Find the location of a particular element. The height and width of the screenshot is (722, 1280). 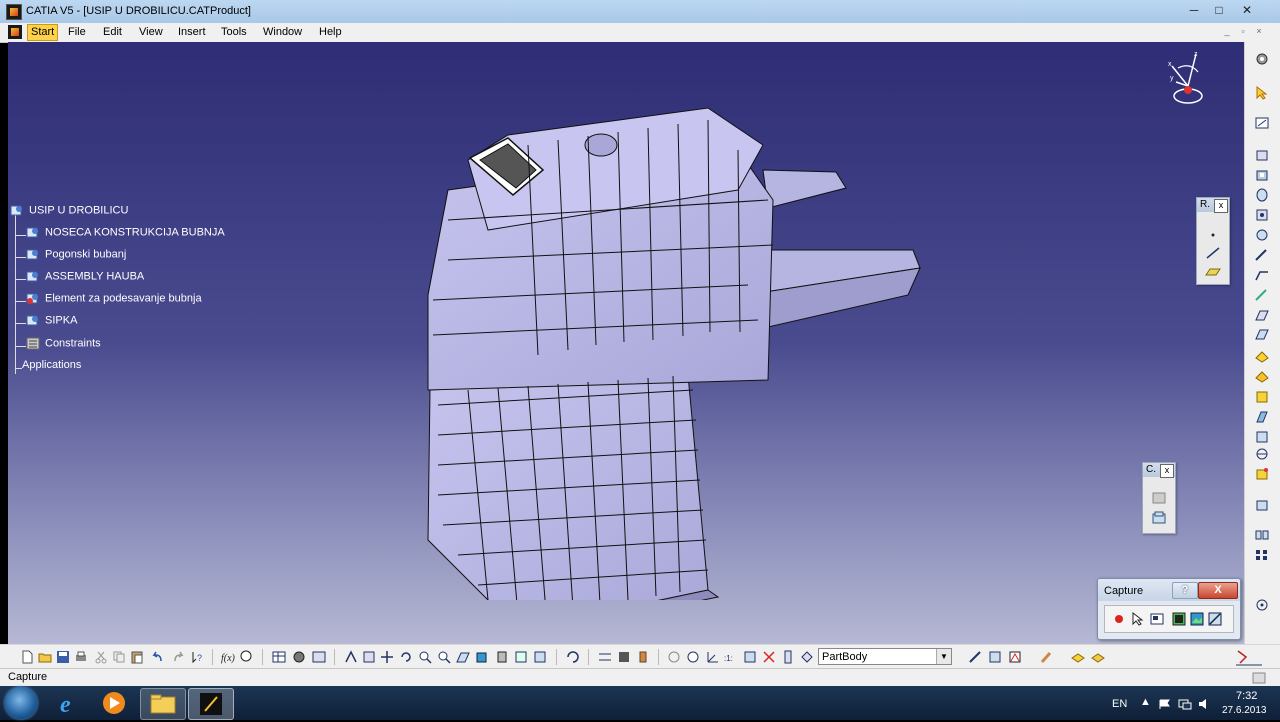

mirror-icon is located at coordinates (1262, 535).